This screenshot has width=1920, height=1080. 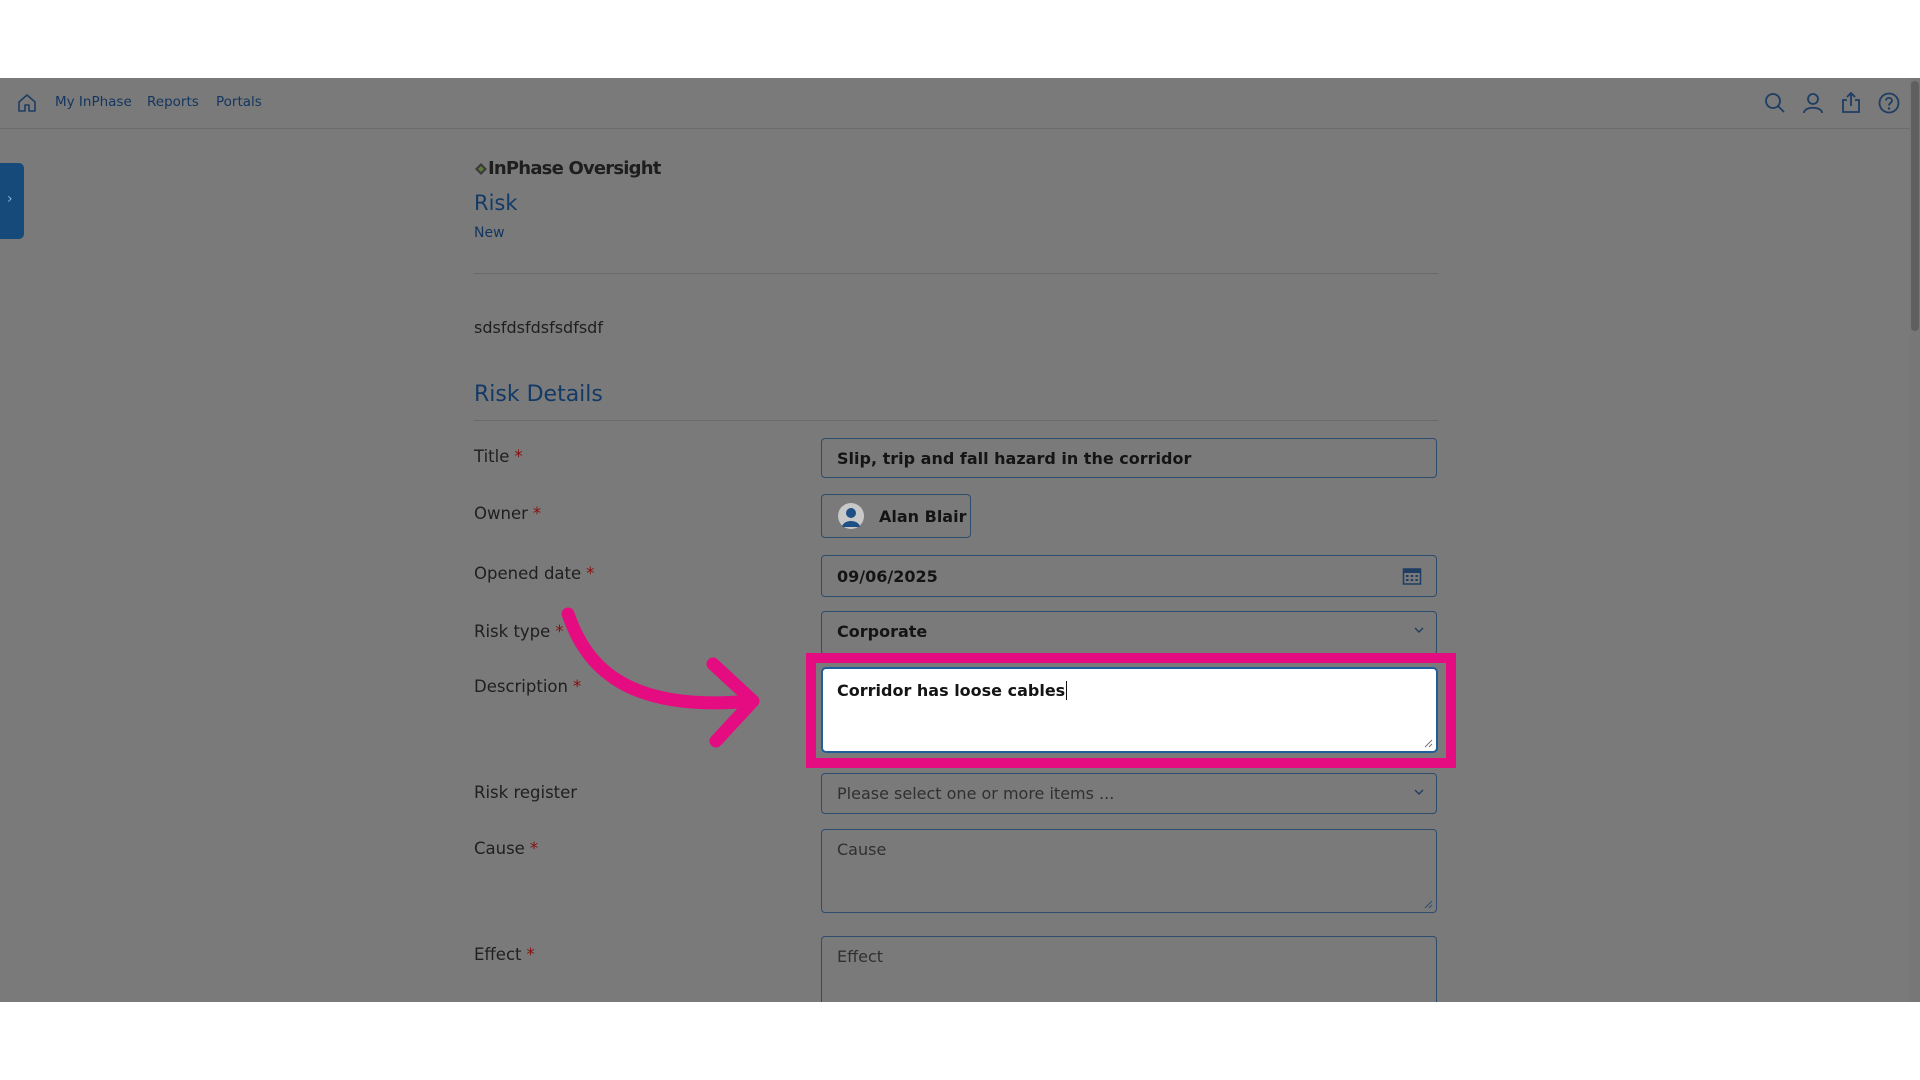 What do you see at coordinates (1851, 103) in the screenshot?
I see `share-icon` at bounding box center [1851, 103].